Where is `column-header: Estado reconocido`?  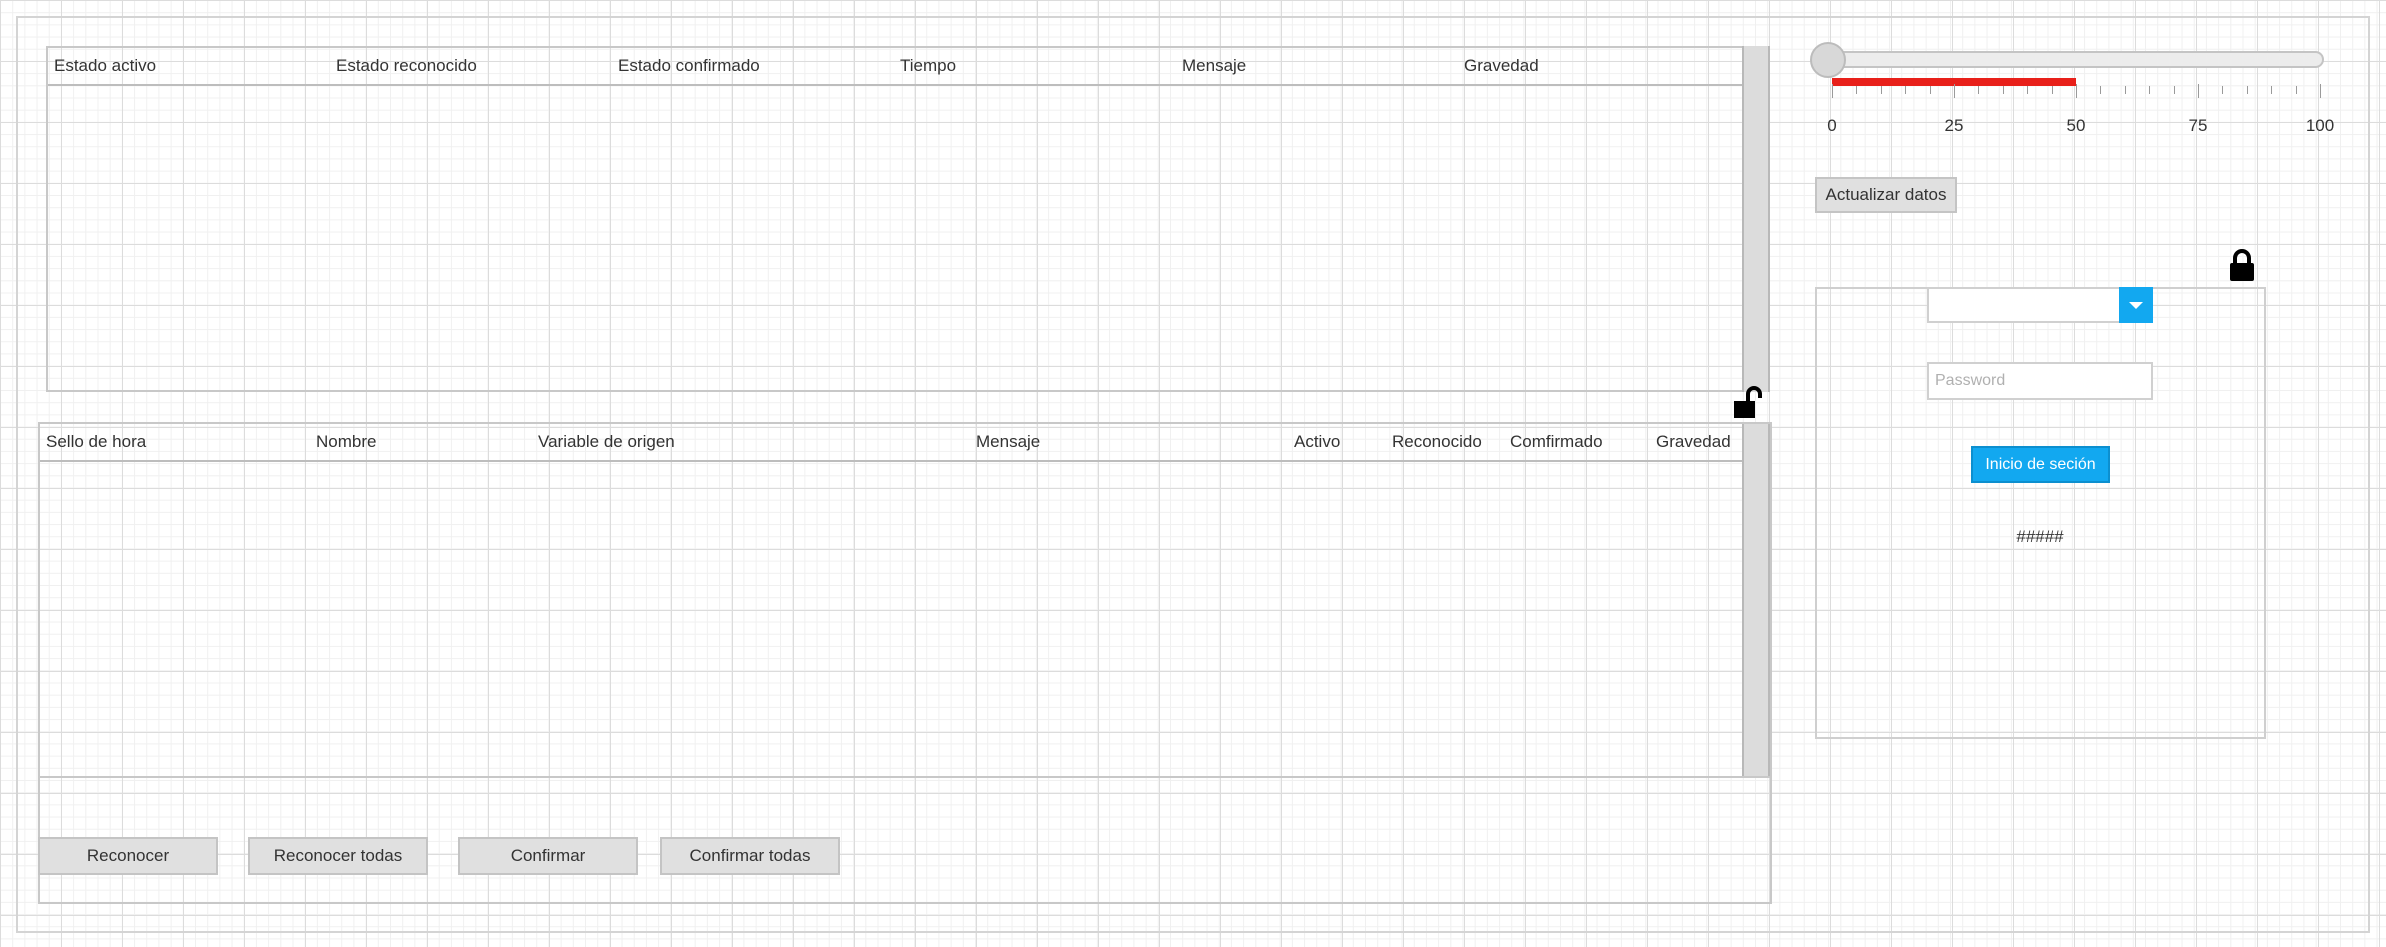
column-header: Estado reconocido is located at coordinates (406, 66).